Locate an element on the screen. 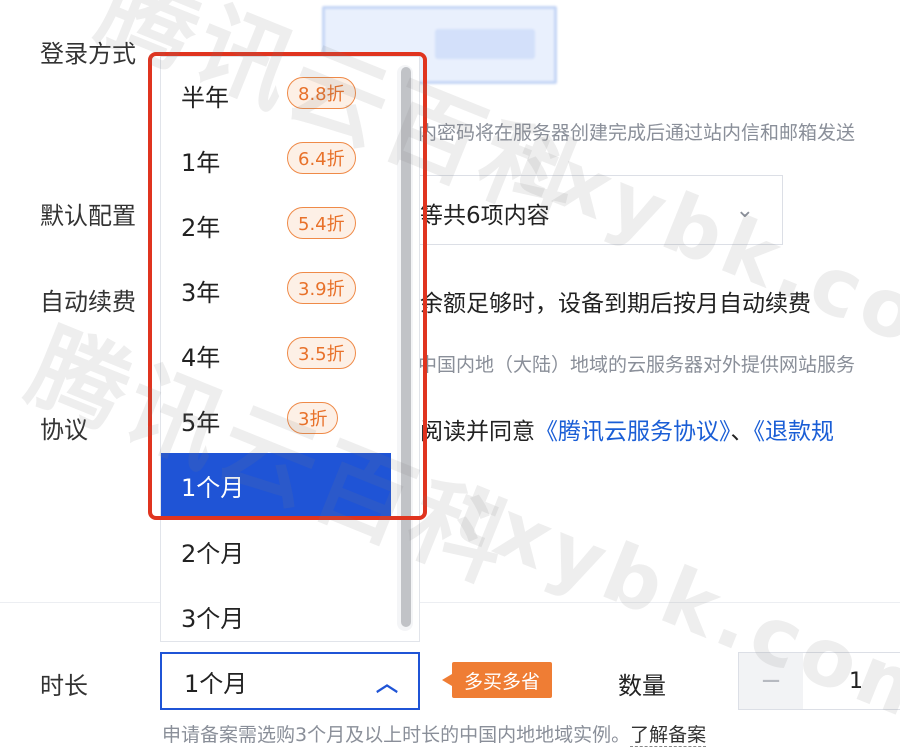 The width and height of the screenshot is (900, 755). duration-value: 1个月 is located at coordinates (216, 683).